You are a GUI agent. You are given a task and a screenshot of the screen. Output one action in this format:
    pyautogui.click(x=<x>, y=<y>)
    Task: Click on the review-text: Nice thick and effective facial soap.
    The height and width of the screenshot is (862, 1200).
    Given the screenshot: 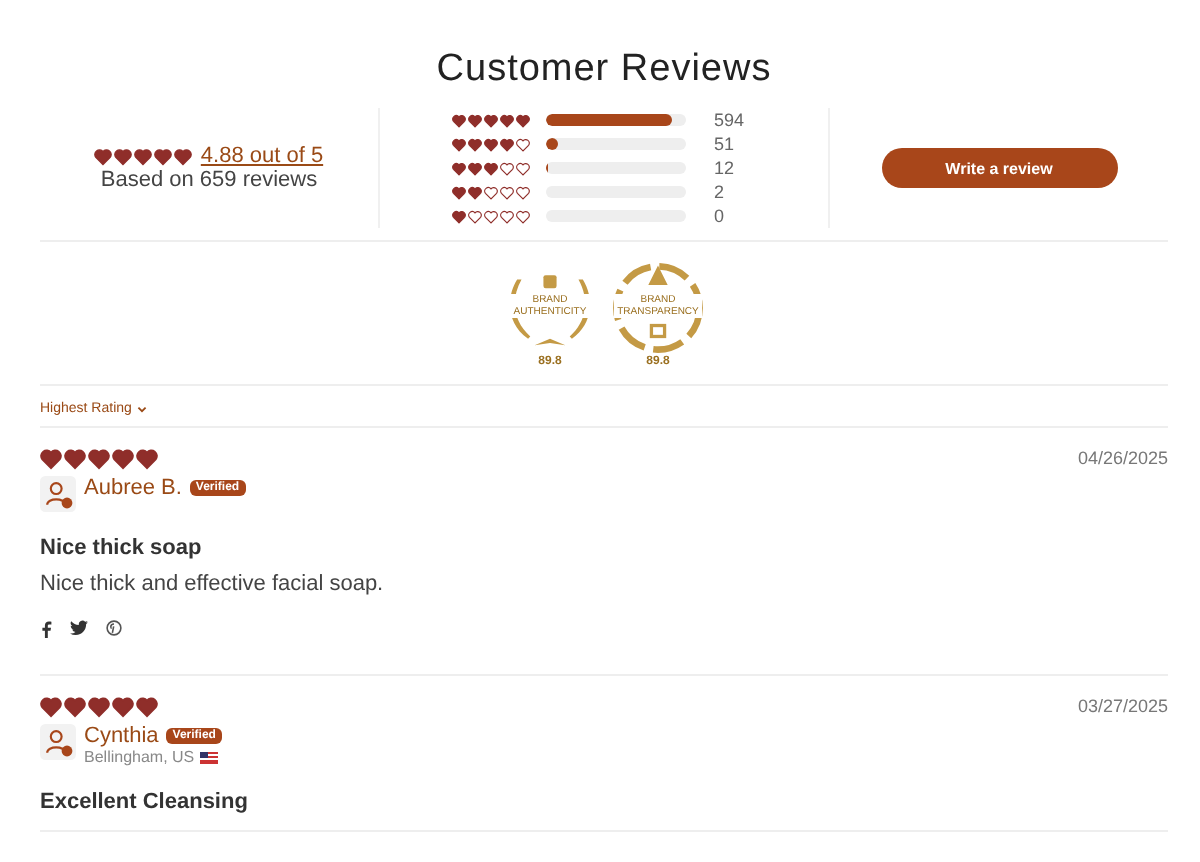 What is the action you would take?
    pyautogui.click(x=213, y=584)
    